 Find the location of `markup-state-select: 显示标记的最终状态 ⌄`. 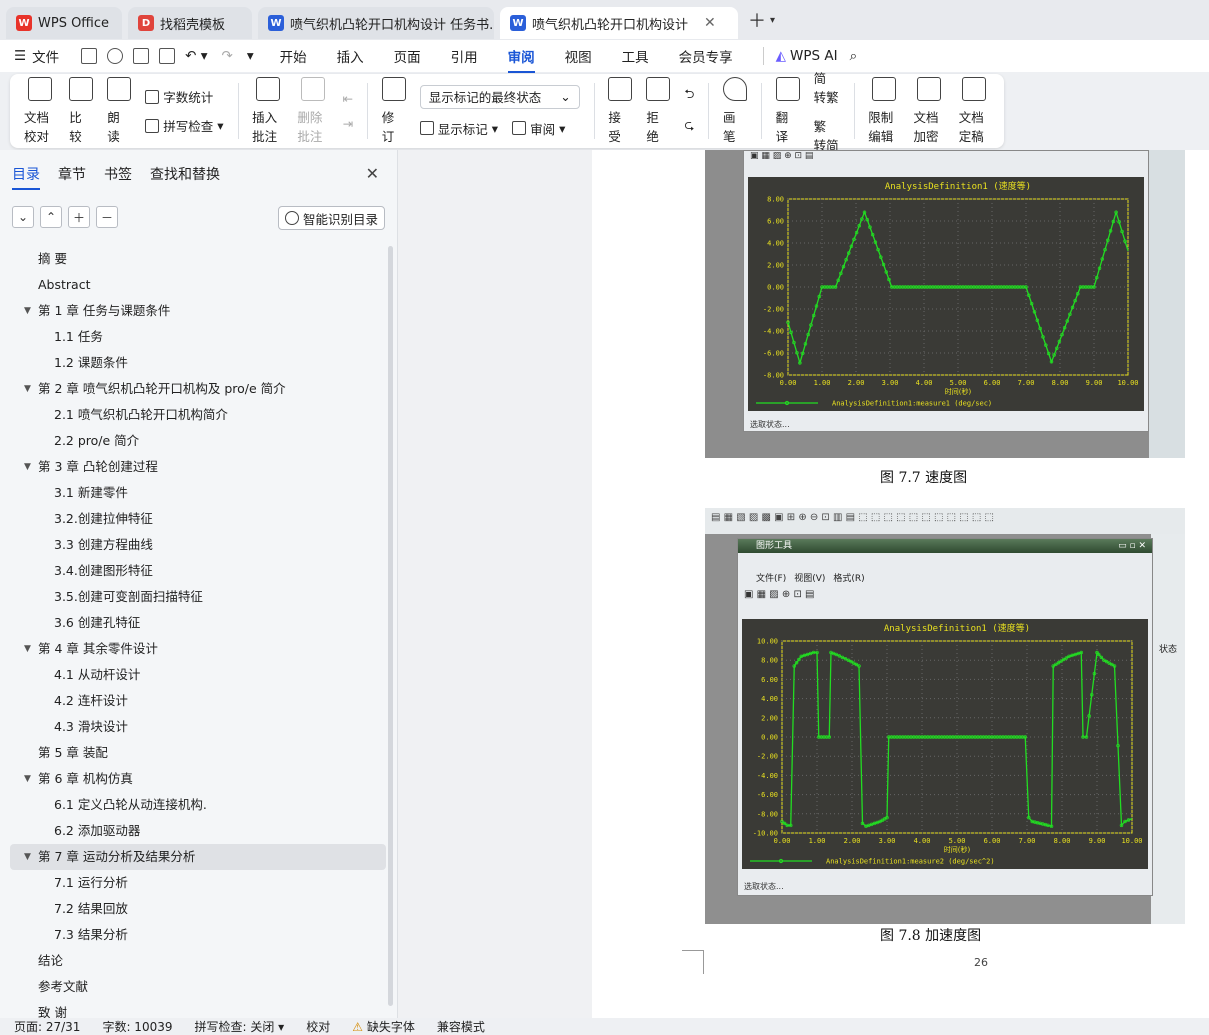

markup-state-select: 显示标记的最终状态 ⌄ is located at coordinates (499, 96).